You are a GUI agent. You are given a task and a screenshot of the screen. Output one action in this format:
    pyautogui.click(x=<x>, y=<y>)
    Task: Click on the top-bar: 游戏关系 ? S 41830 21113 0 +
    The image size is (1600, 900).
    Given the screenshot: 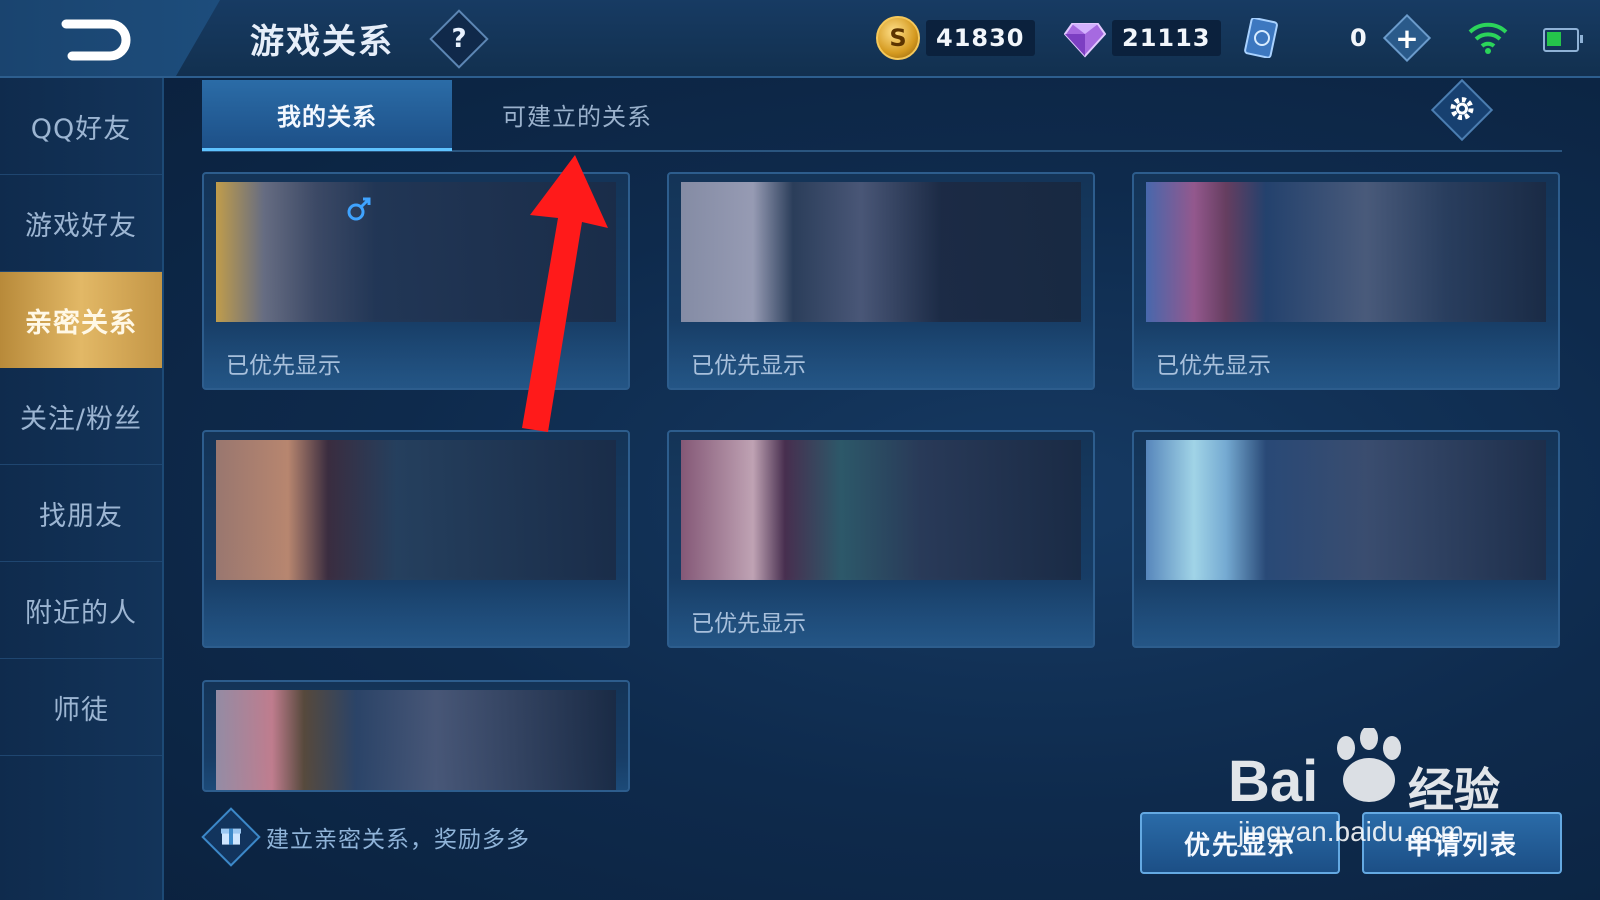 What is the action you would take?
    pyautogui.click(x=800, y=39)
    